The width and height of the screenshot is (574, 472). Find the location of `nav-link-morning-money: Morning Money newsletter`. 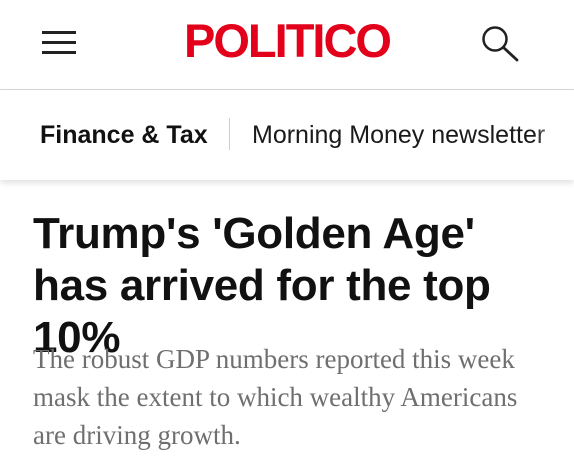

nav-link-morning-money: Morning Money newsletter is located at coordinates (398, 135).